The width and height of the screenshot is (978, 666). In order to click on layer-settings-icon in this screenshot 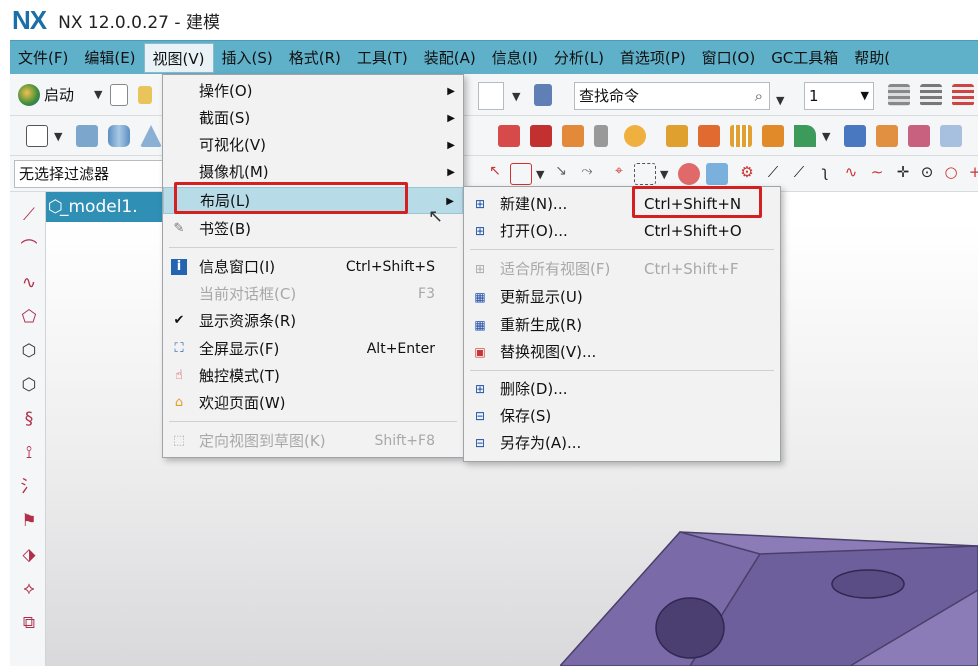, I will do `click(899, 95)`.